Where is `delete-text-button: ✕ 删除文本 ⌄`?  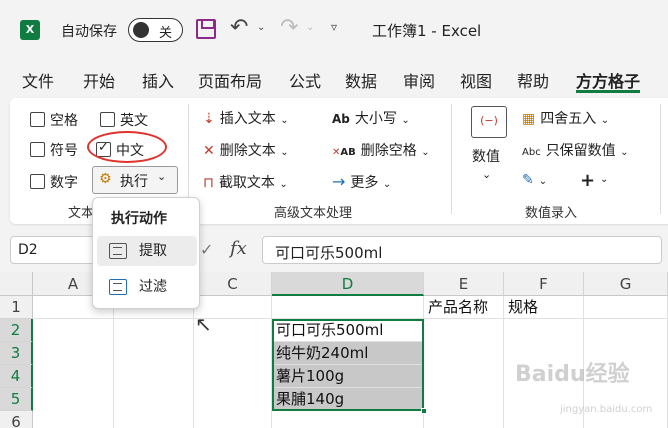 delete-text-button: ✕ 删除文本 ⌄ is located at coordinates (246, 150).